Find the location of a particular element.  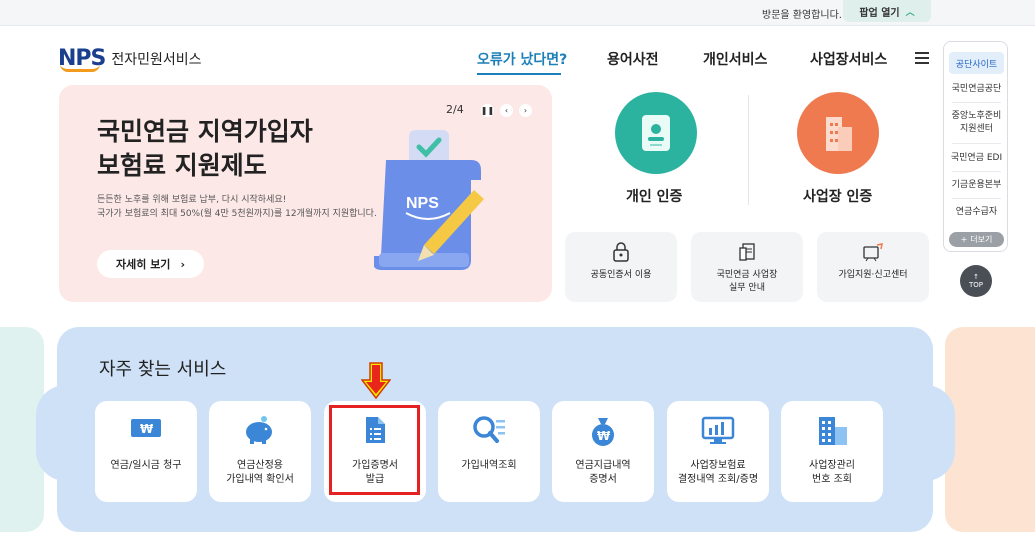

gnb-item-personal-service: 개인서비스 is located at coordinates (735, 59).